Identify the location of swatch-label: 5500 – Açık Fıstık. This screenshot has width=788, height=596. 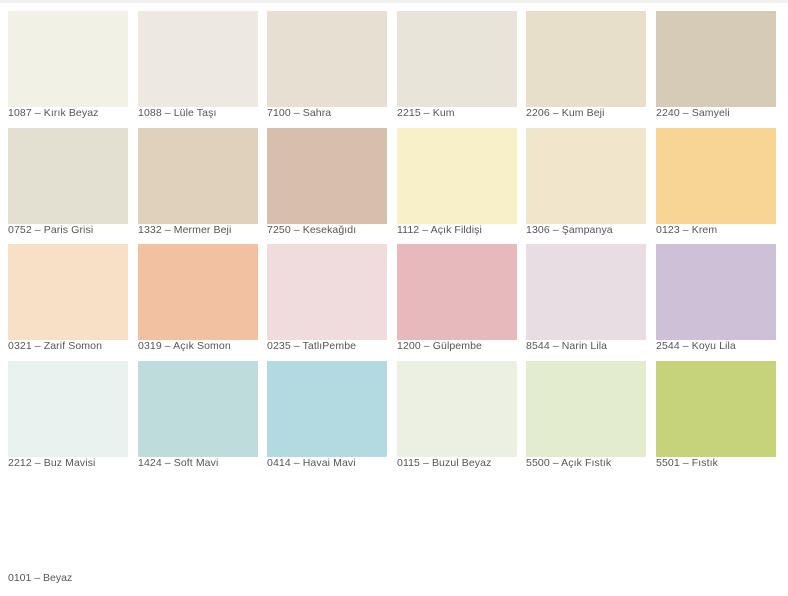
(569, 463).